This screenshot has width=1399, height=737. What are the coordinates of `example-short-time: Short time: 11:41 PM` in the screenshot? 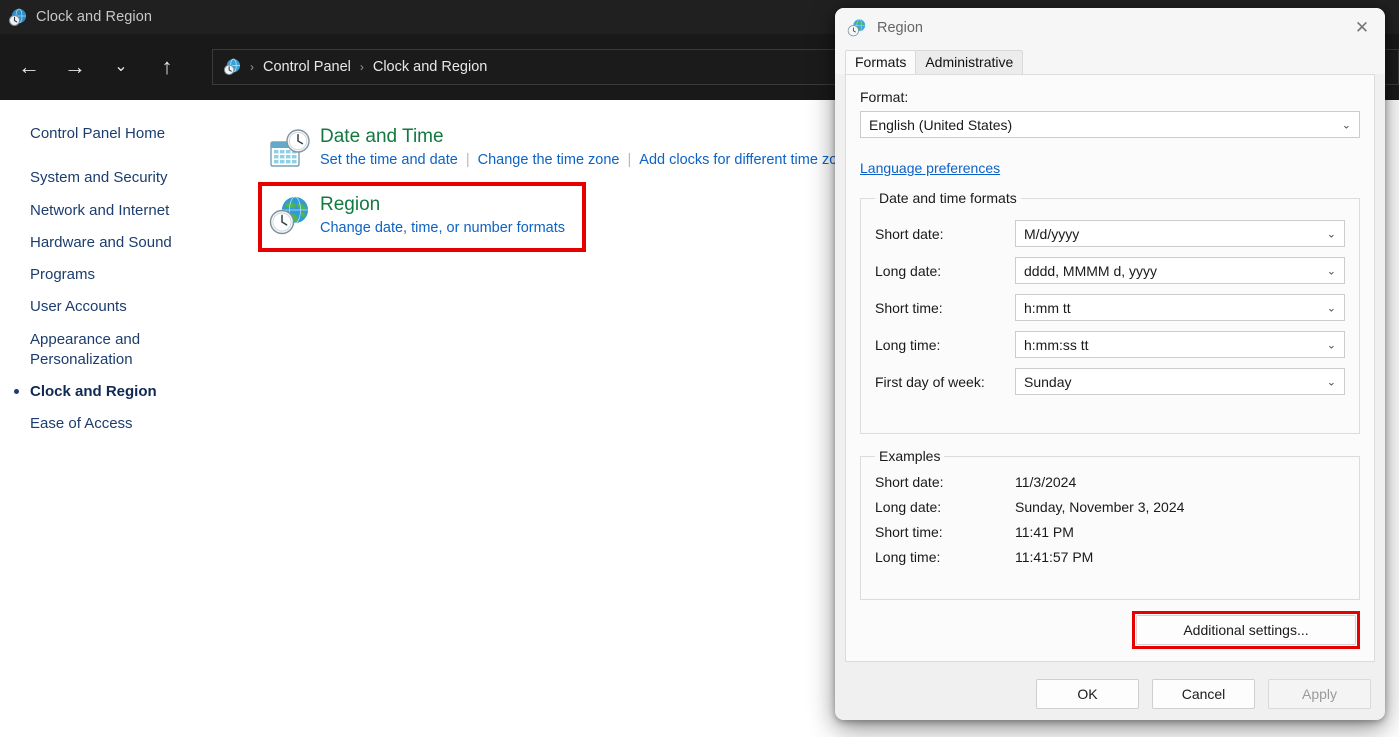 It's located at (1110, 532).